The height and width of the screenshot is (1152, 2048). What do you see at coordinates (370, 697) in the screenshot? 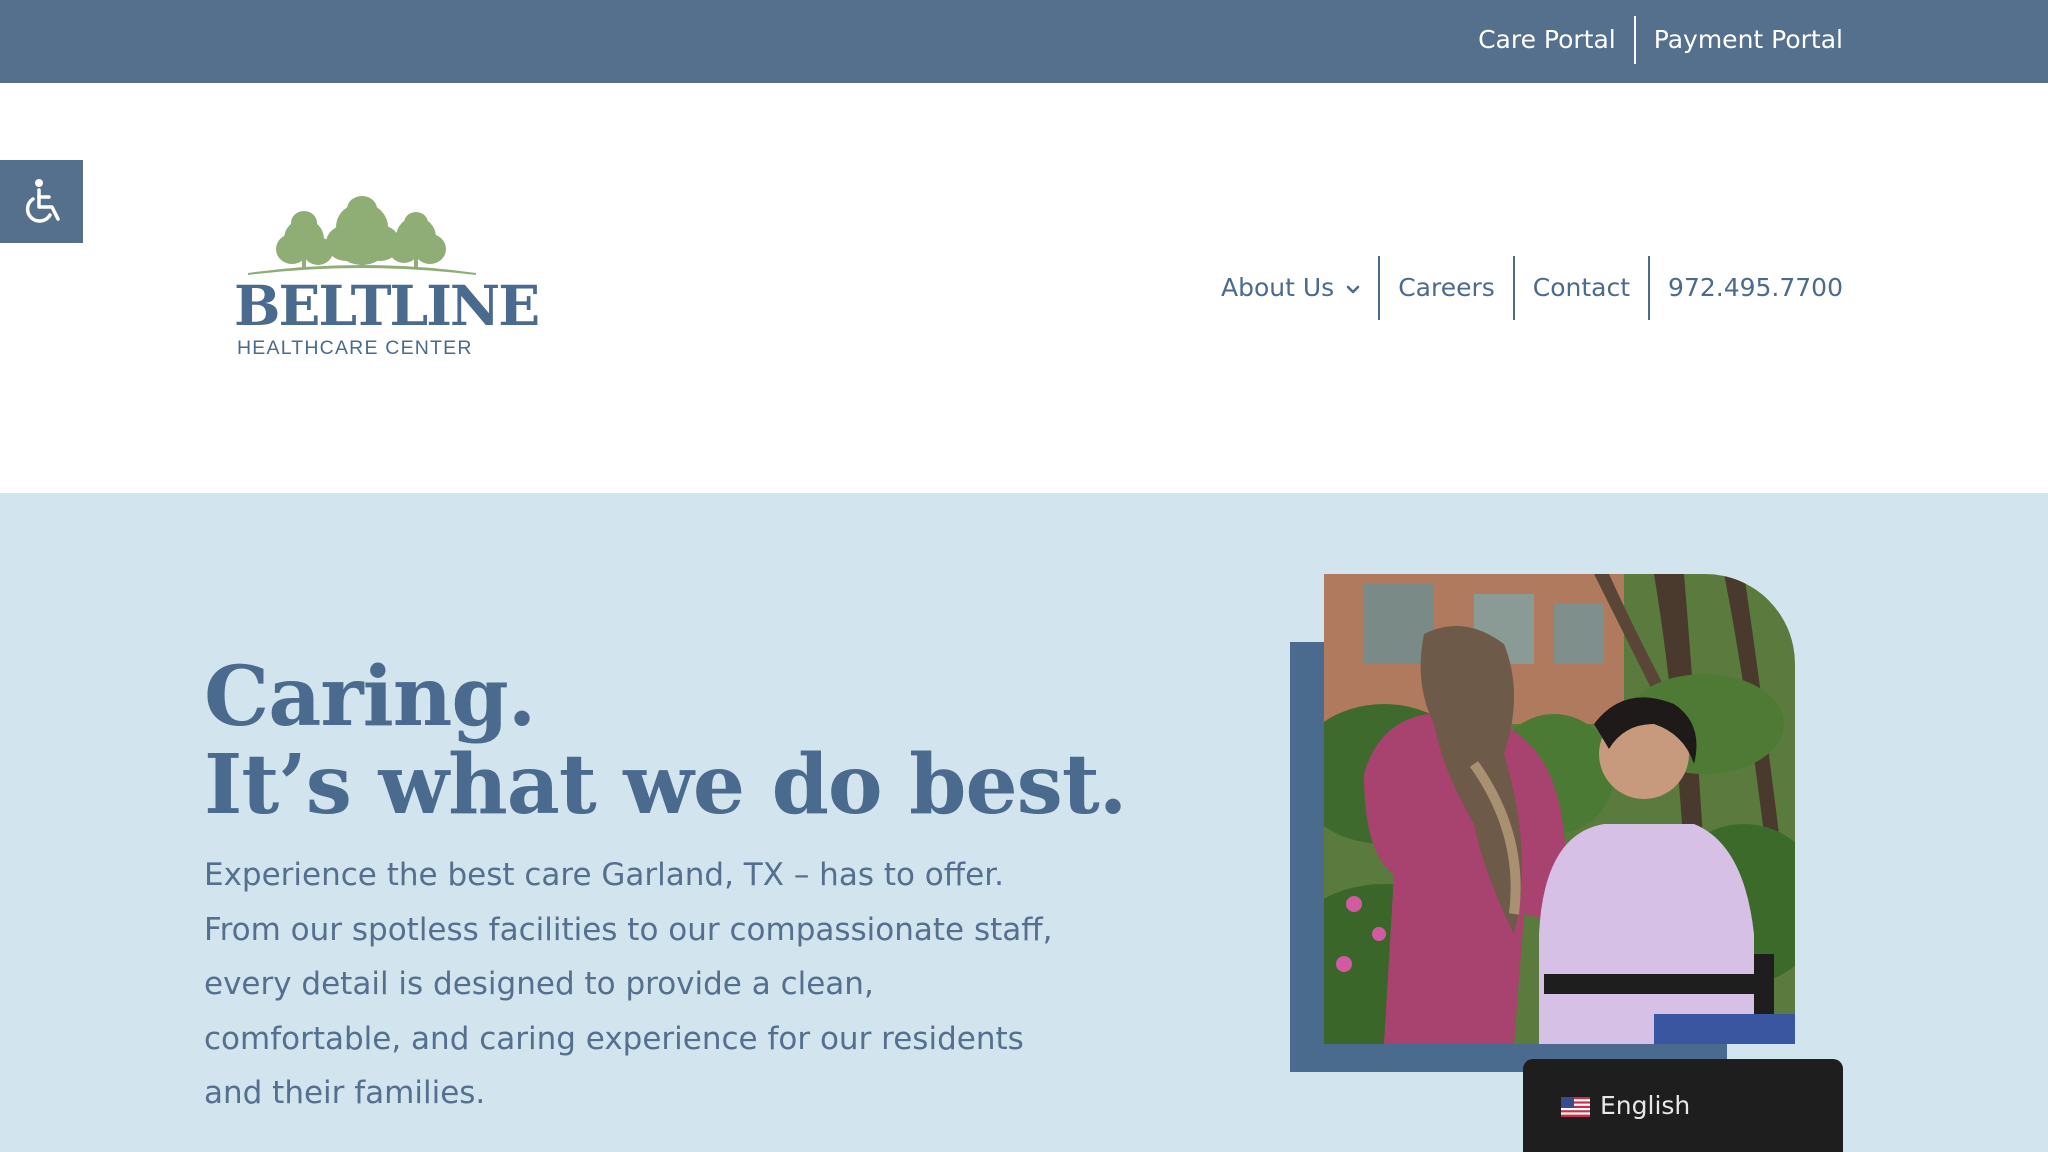
I see `hero-heading-line1: Caring.` at bounding box center [370, 697].